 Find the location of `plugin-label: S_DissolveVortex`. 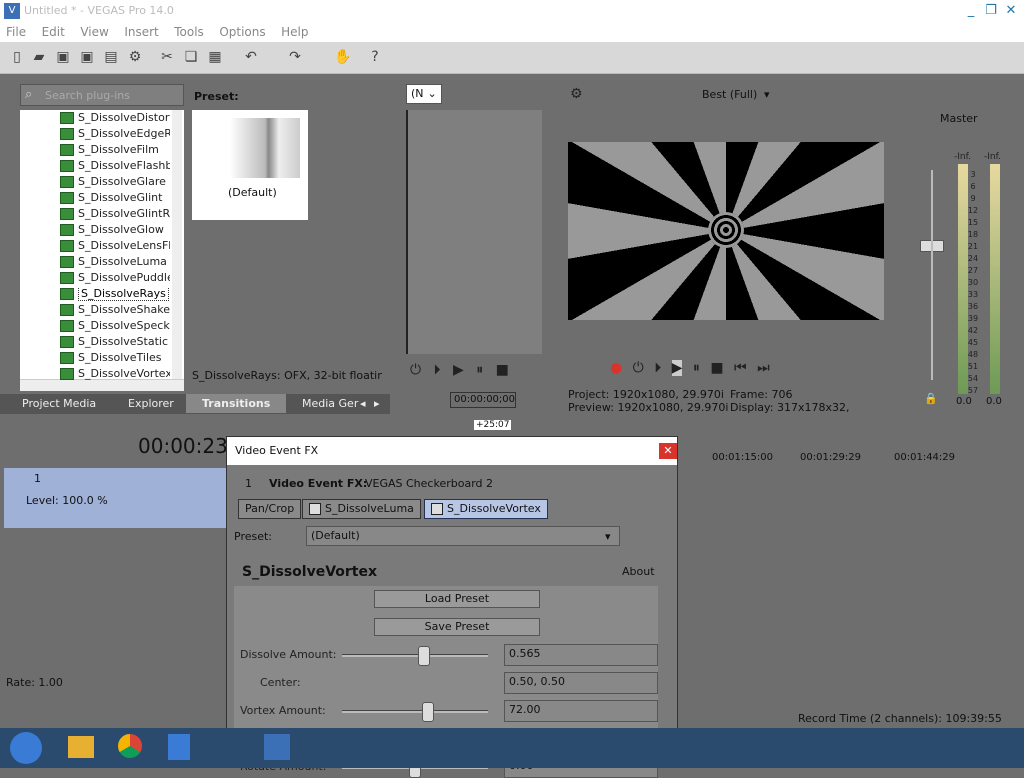

plugin-label: S_DissolveVortex is located at coordinates (124, 373).